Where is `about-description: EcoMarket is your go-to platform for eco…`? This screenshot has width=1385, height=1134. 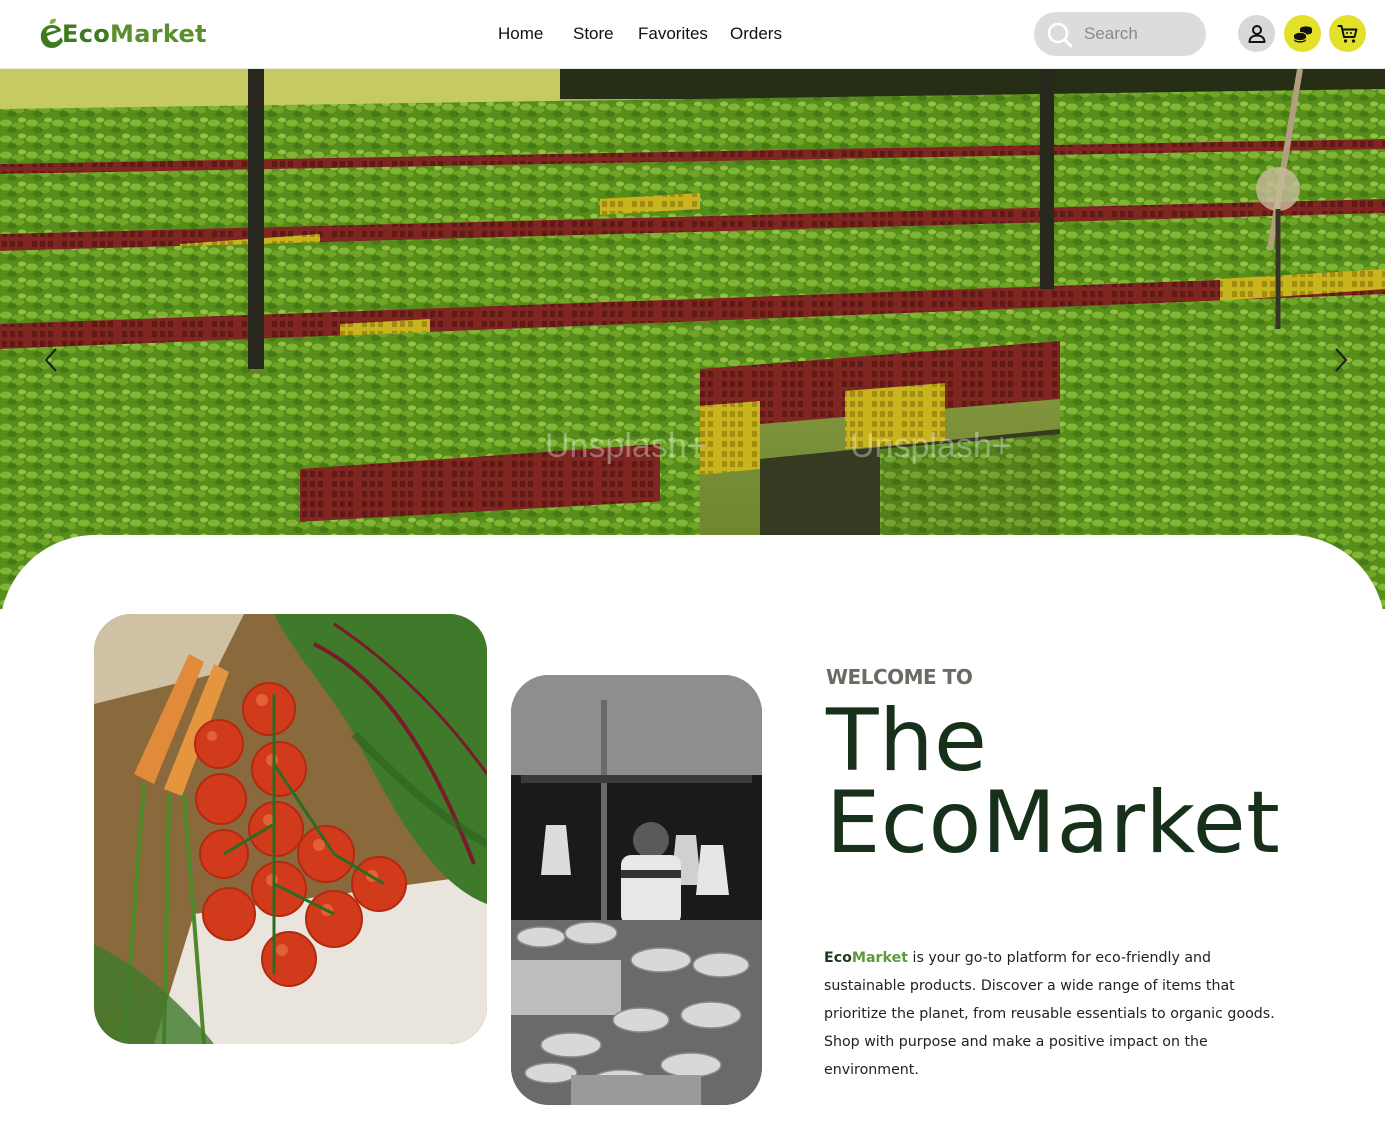
about-description: EcoMarket is your go-to platform for eco… is located at coordinates (1059, 1014).